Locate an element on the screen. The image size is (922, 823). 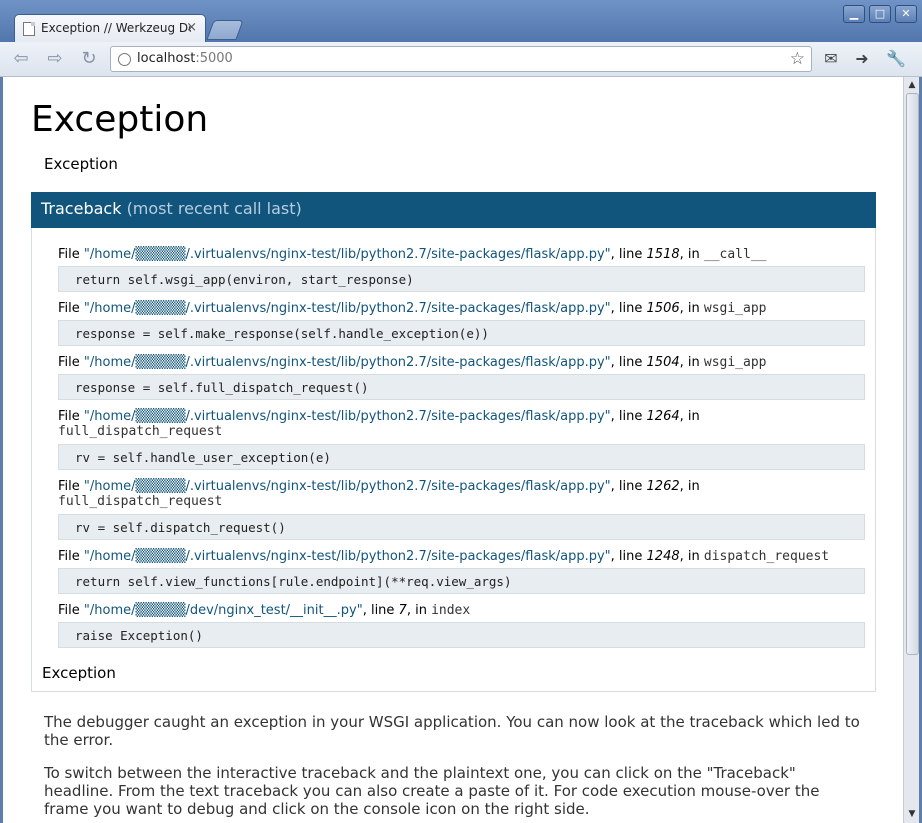
forward-icon: ⇨ is located at coordinates (55, 59).